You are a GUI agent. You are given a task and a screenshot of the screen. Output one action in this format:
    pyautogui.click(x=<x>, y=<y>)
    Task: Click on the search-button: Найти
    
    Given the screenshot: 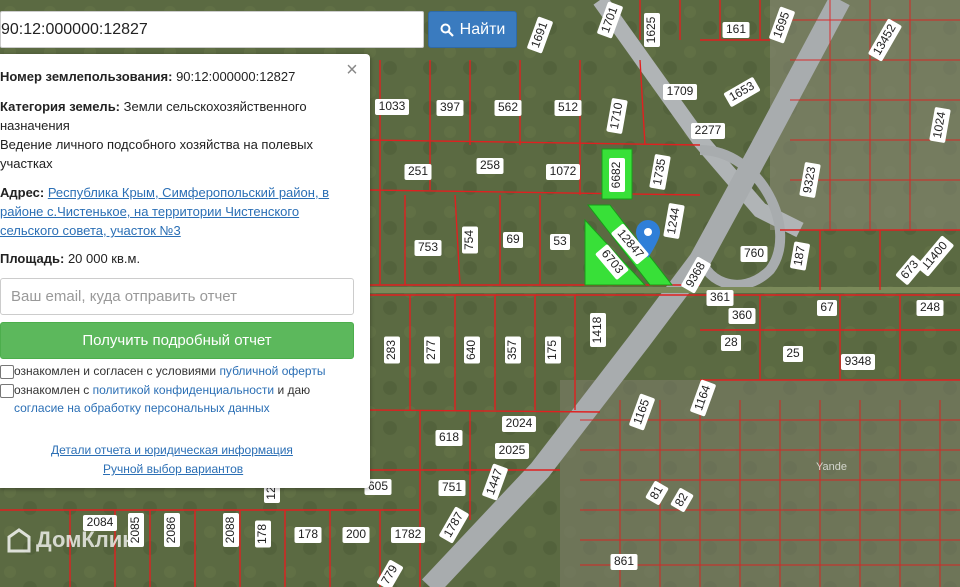 What is the action you would take?
    pyautogui.click(x=472, y=29)
    